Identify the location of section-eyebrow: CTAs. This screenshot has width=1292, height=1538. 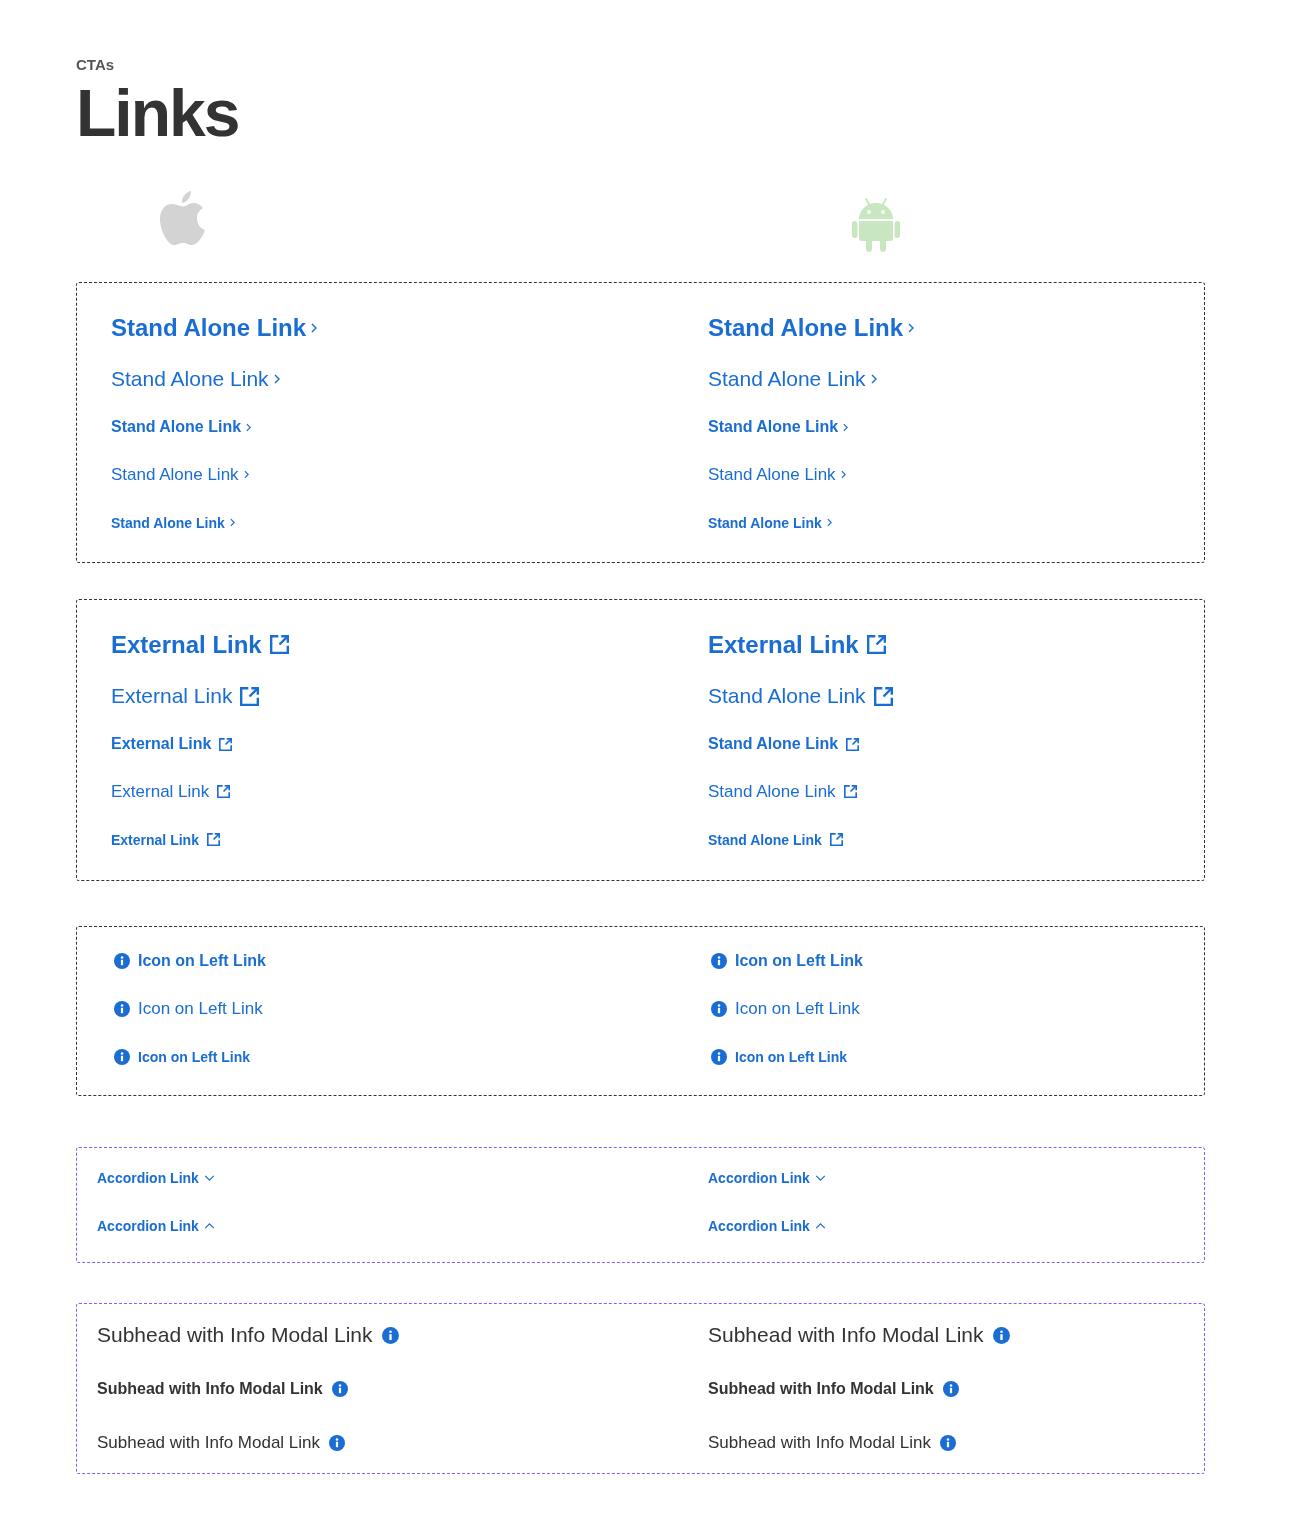
(95, 65).